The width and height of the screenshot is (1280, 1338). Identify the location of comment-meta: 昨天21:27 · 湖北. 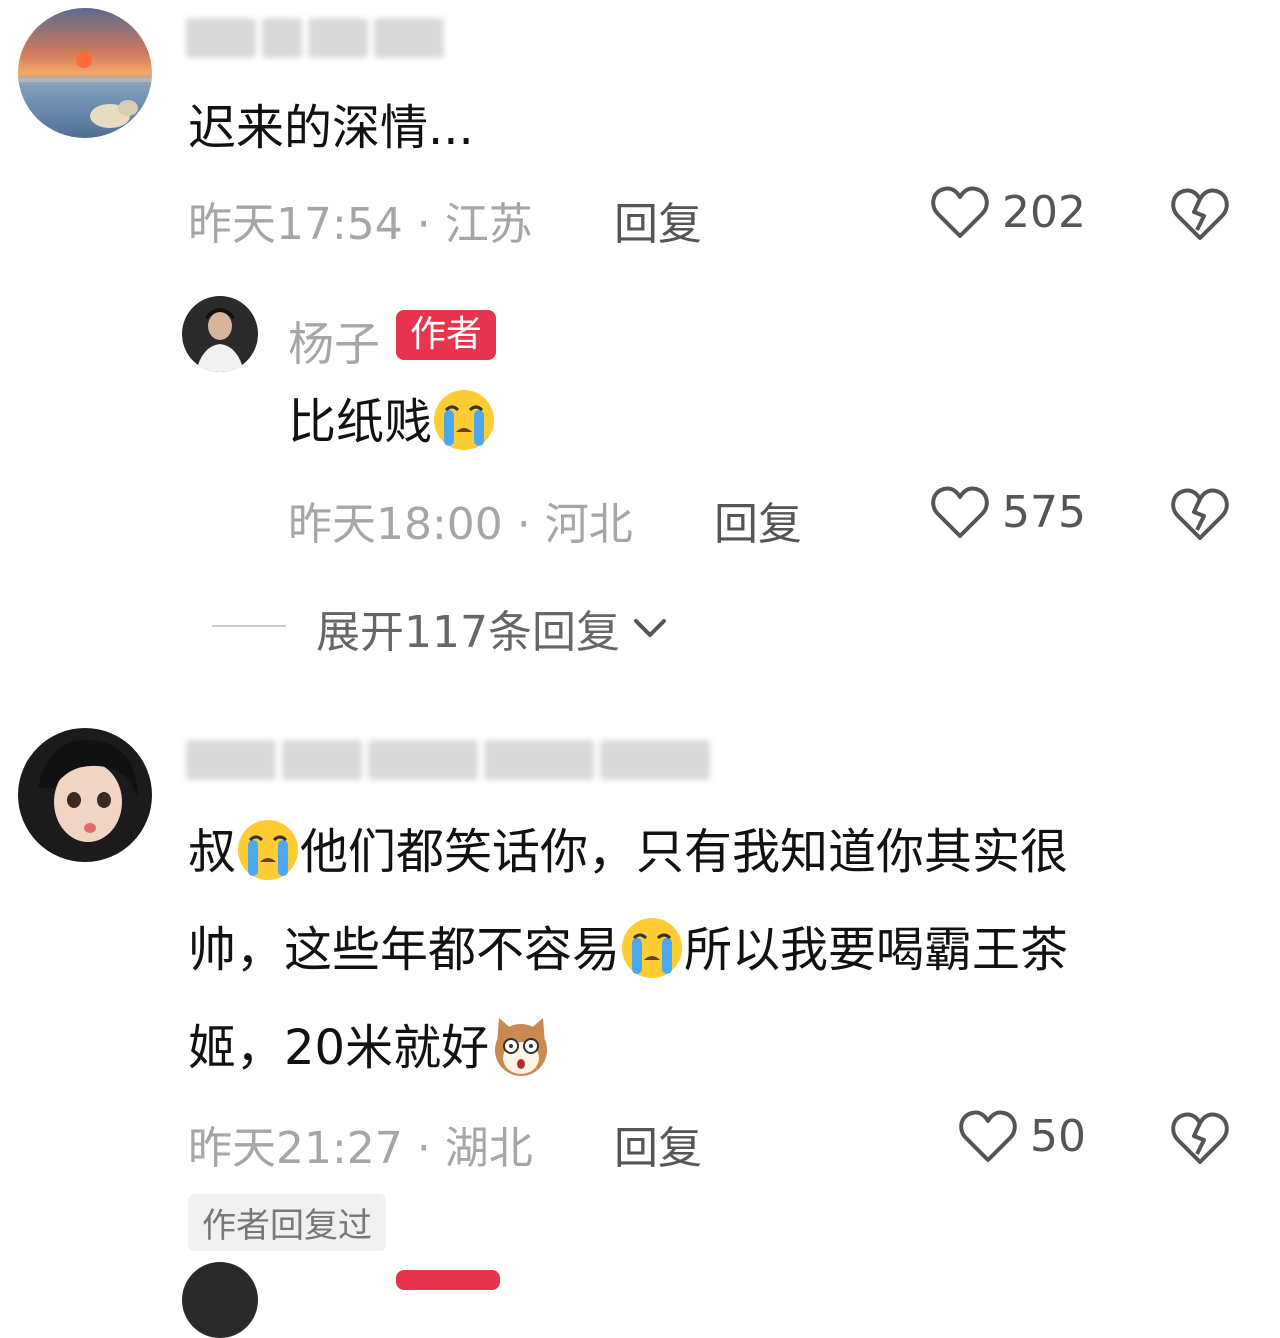
(360, 1148).